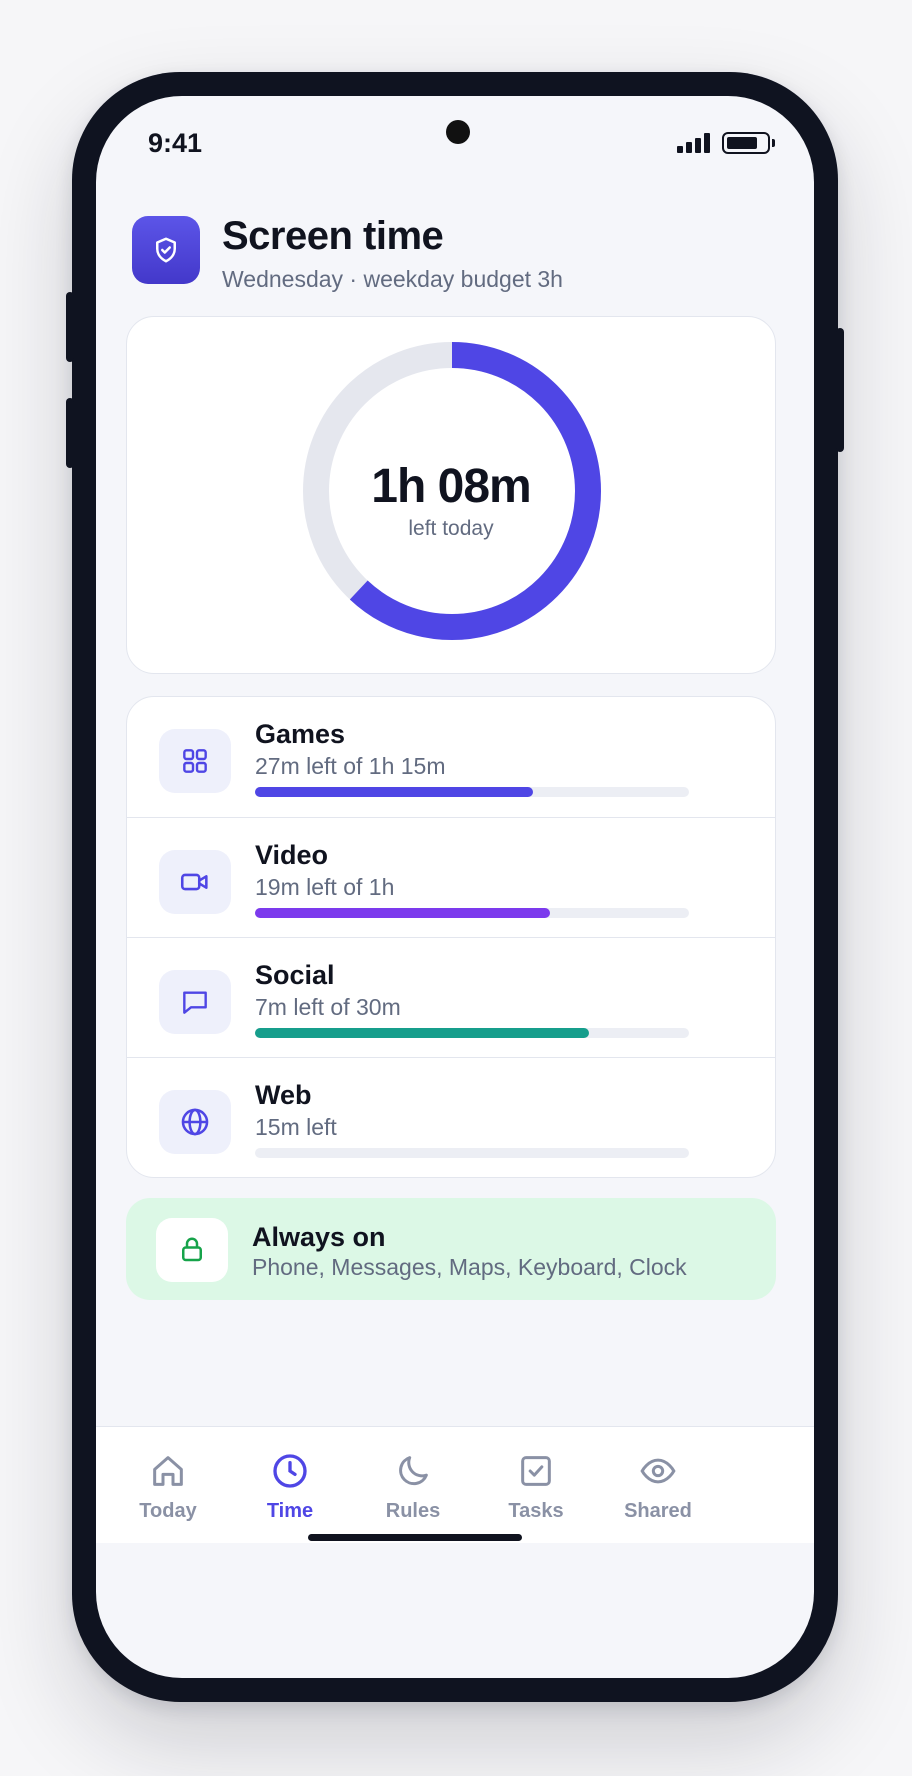 Image resolution: width=912 pixels, height=1776 pixels. I want to click on clock-icon, so click(290, 1471).